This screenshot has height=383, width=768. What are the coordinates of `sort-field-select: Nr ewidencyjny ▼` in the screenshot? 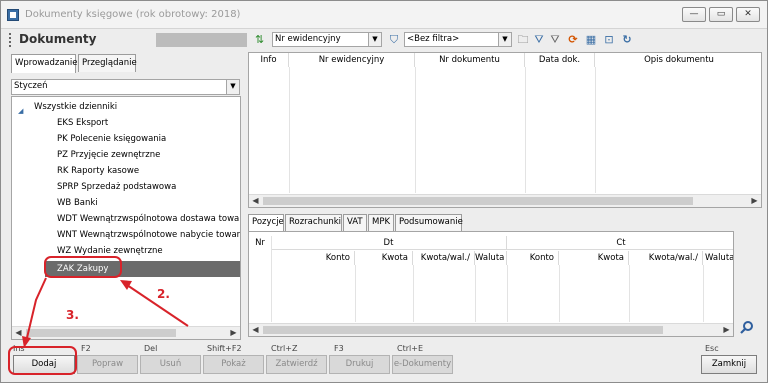 It's located at (327, 39).